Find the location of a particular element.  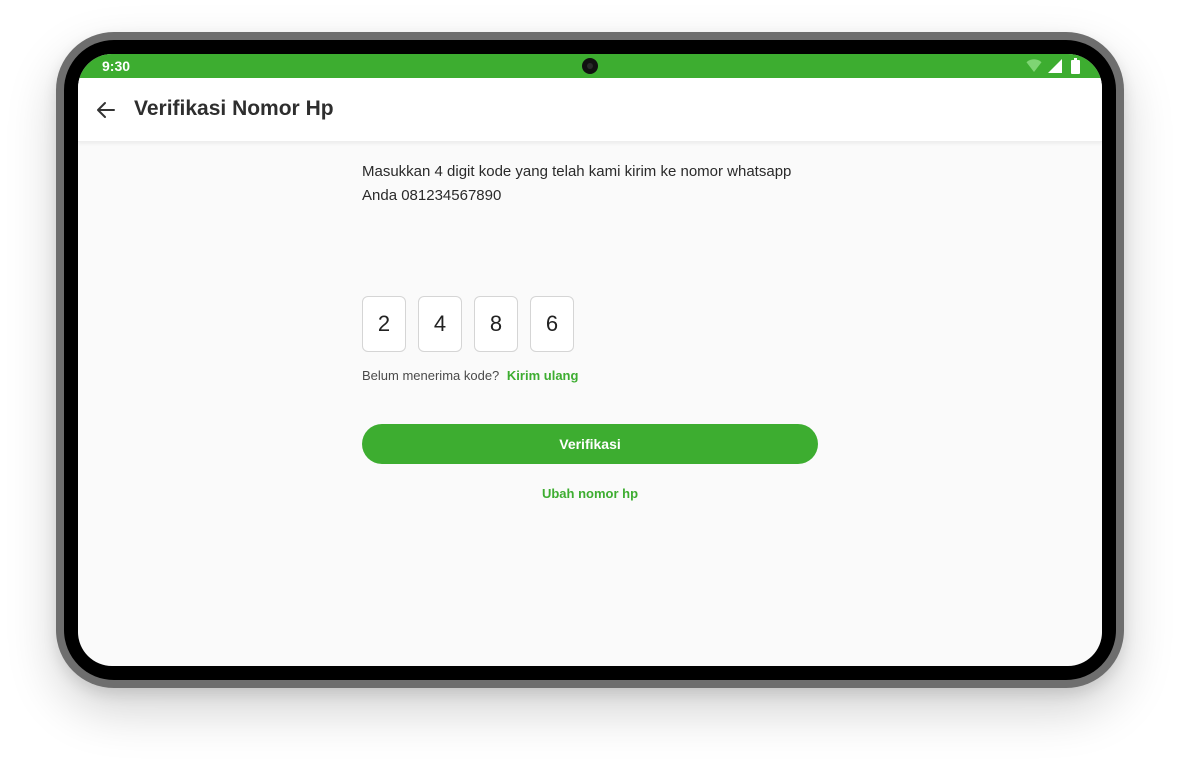

otp-digit-3: 8 is located at coordinates (496, 324).